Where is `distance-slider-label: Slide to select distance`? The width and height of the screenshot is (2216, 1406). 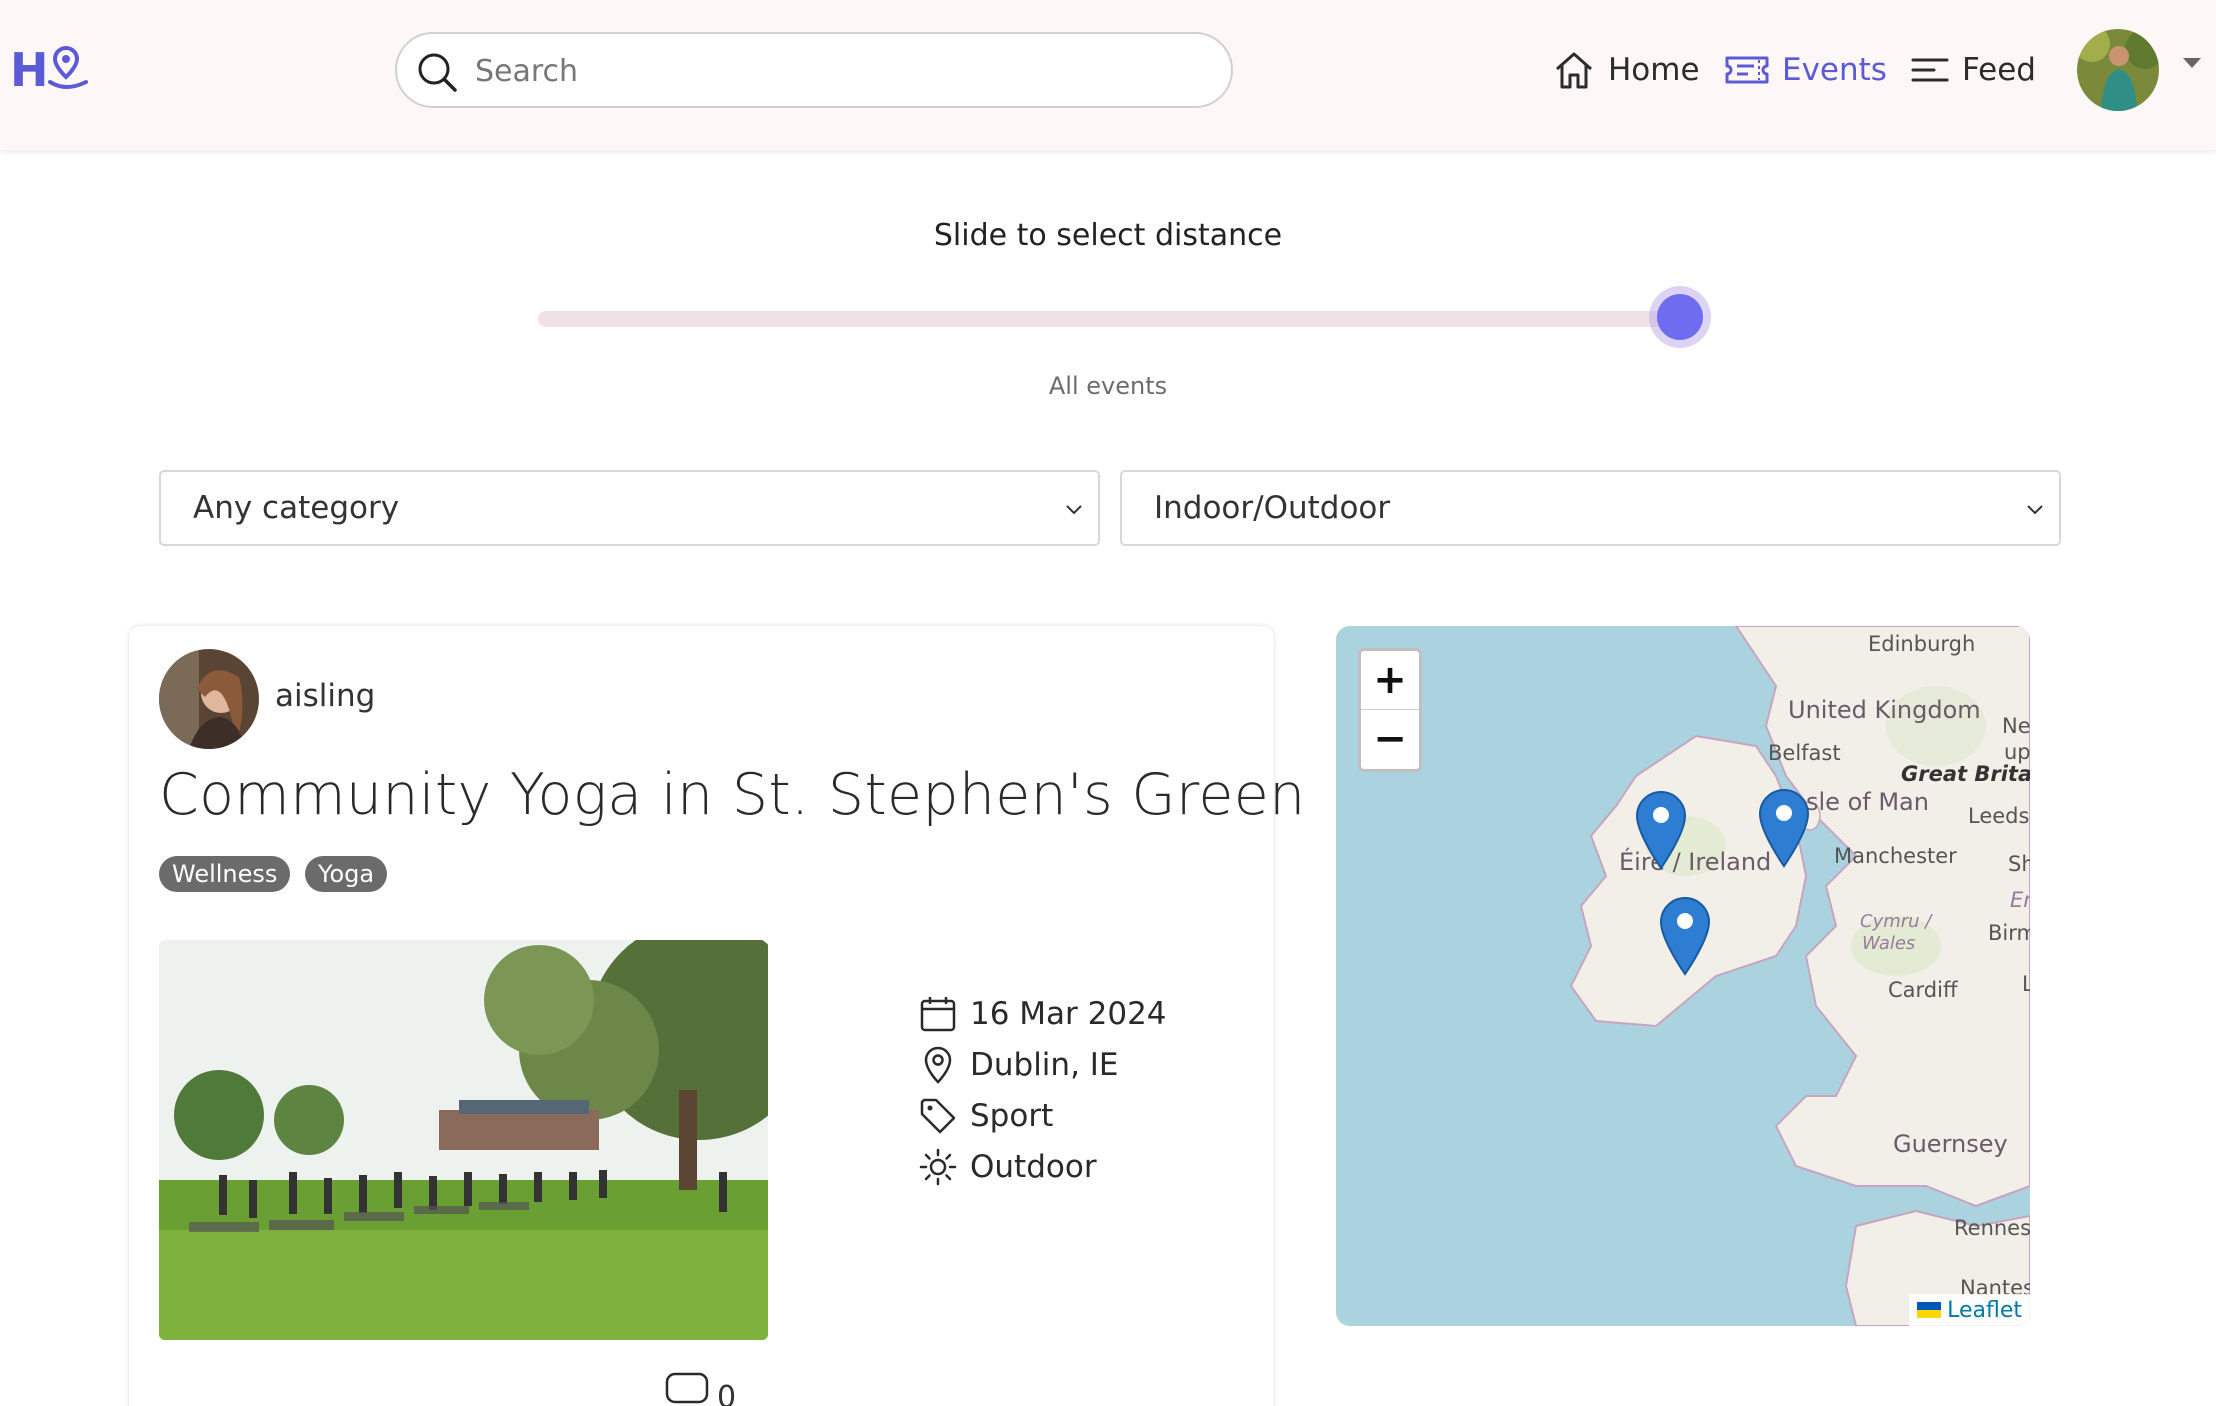 distance-slider-label: Slide to select distance is located at coordinates (1108, 235).